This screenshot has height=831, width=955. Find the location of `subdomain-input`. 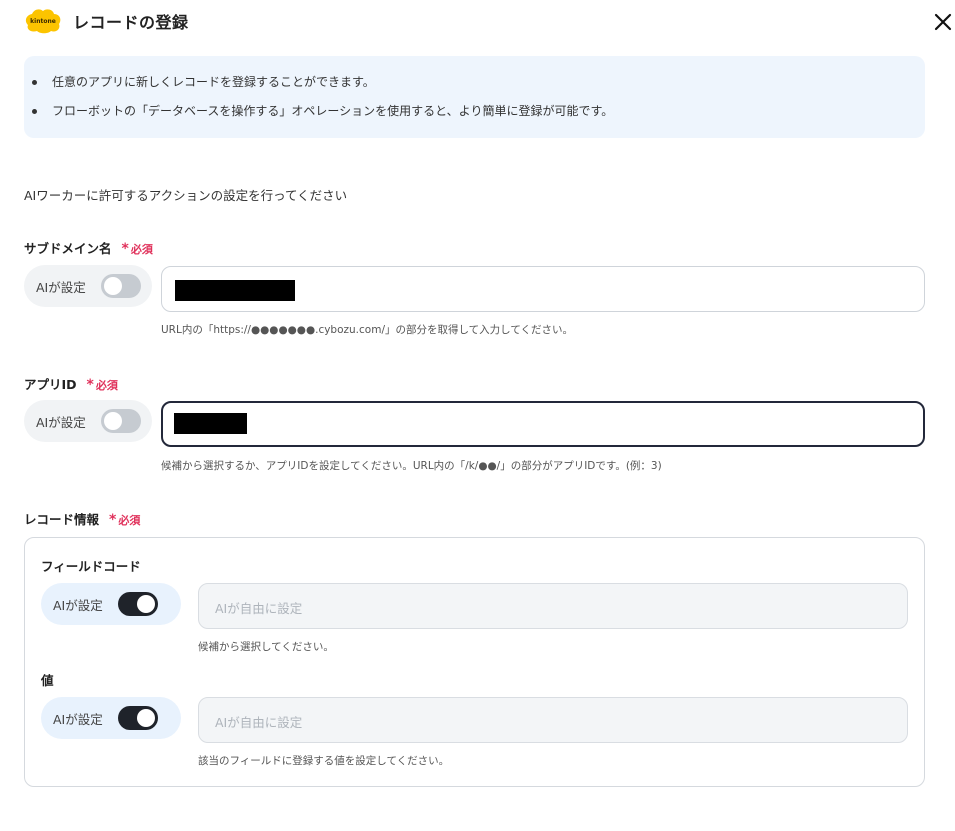

subdomain-input is located at coordinates (543, 289).